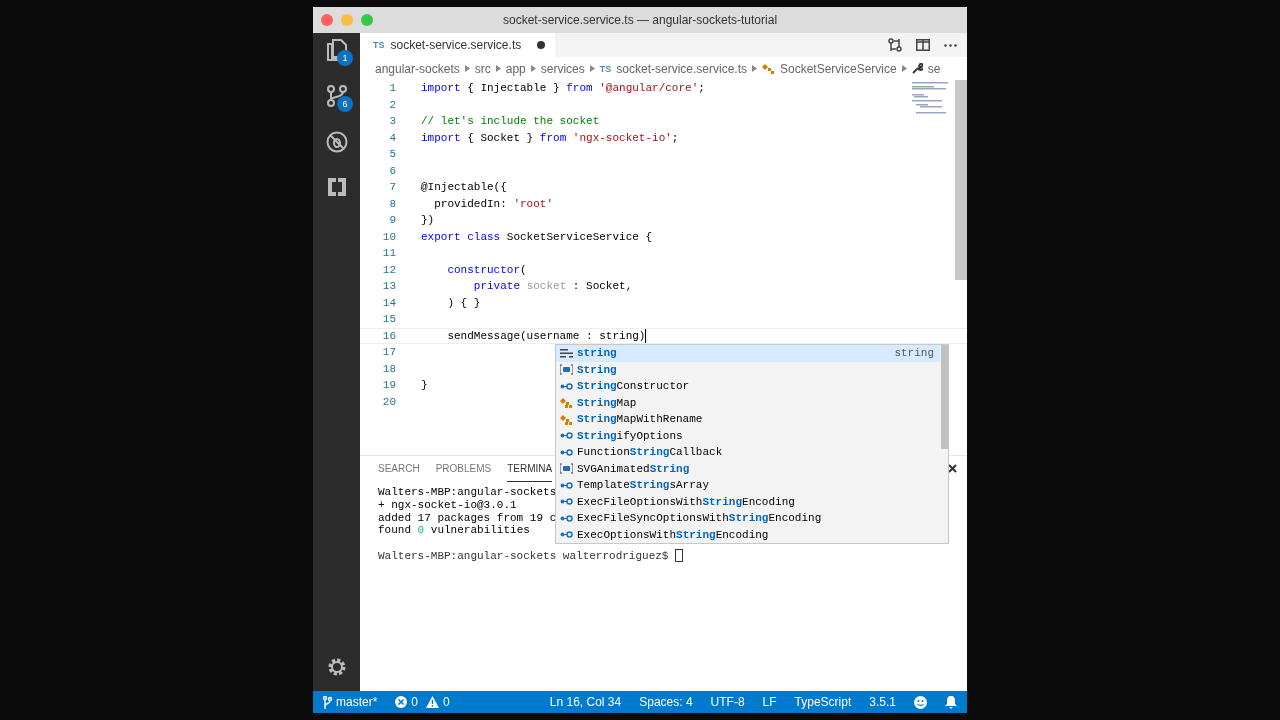  Describe the element at coordinates (447, 505) in the screenshot. I see `terminal-line: + ngx-socket-io@3.0.1` at that location.